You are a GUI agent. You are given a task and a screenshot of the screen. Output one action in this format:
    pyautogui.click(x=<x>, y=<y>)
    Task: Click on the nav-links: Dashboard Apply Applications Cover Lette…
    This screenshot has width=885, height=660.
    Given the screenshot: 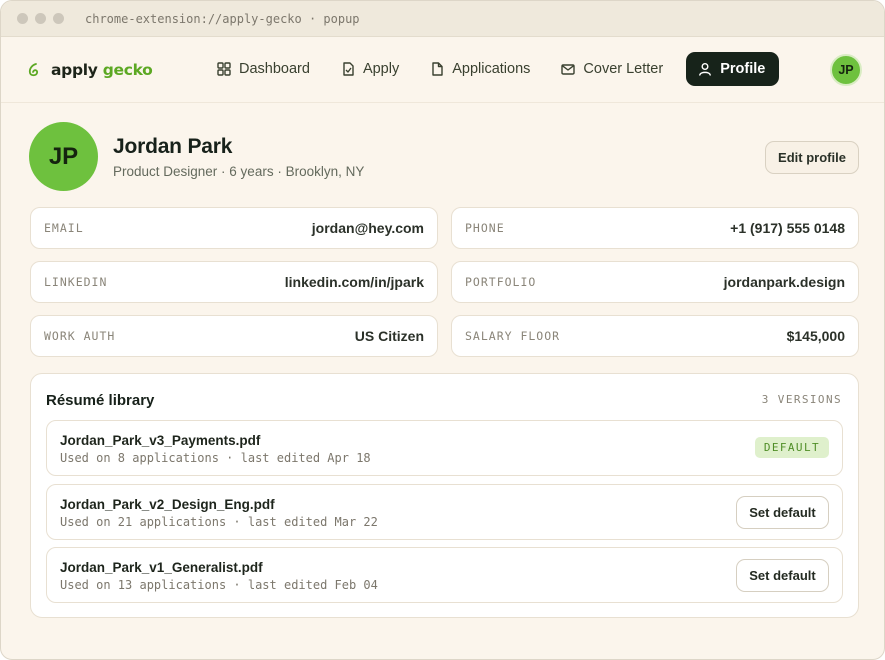 What is the action you would take?
    pyautogui.click(x=501, y=69)
    